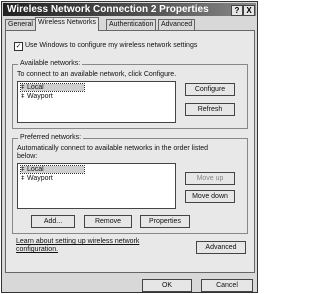  I want to click on ok-button: OK, so click(167, 285).